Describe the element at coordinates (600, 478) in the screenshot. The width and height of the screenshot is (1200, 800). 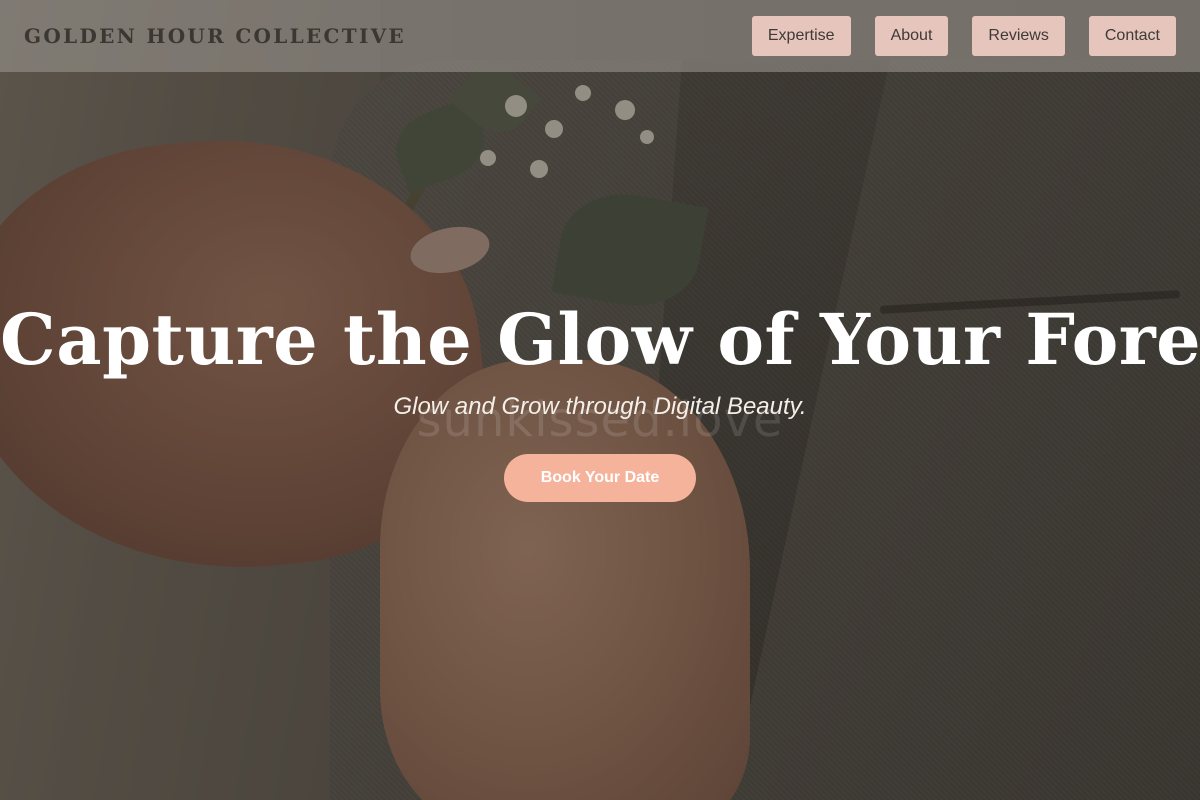
I see `book-your-date-button: Book Your Date` at that location.